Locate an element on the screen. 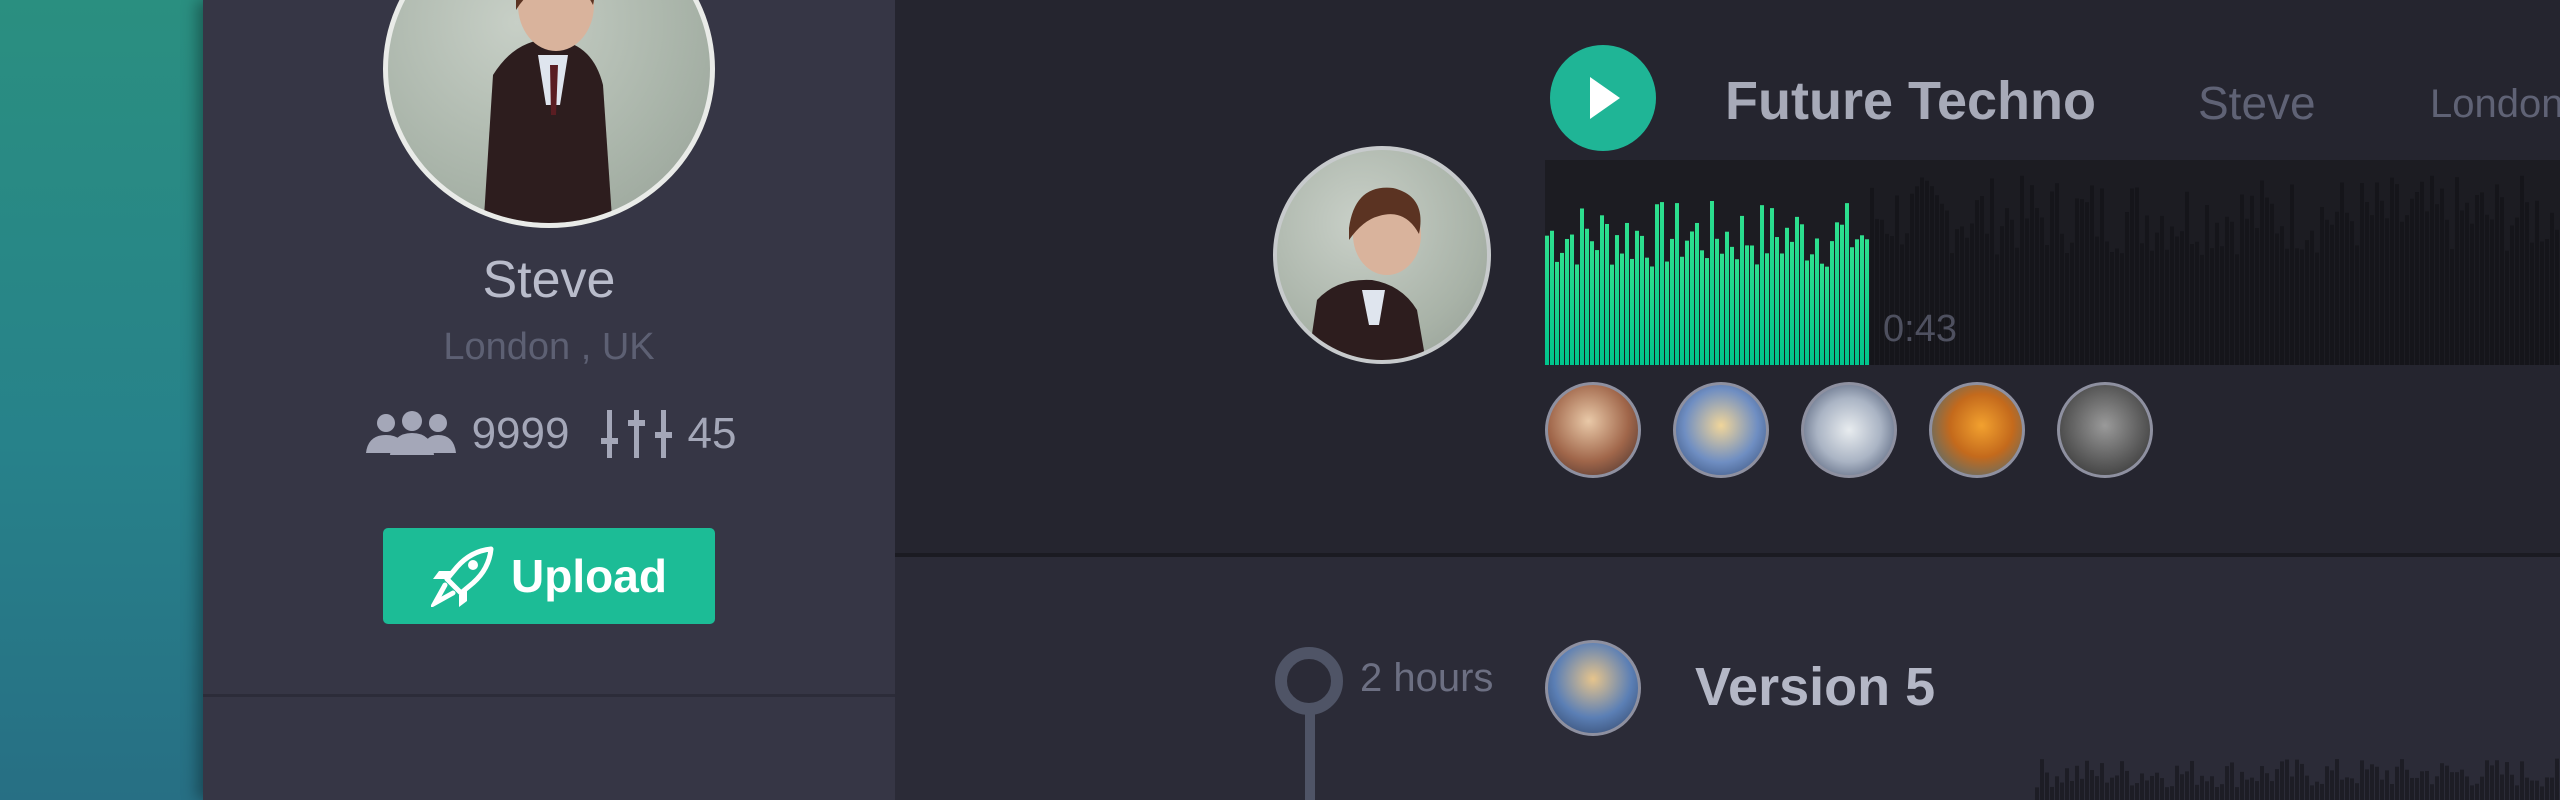 The width and height of the screenshot is (2560, 800). track-title: Future Techno is located at coordinates (1910, 101).